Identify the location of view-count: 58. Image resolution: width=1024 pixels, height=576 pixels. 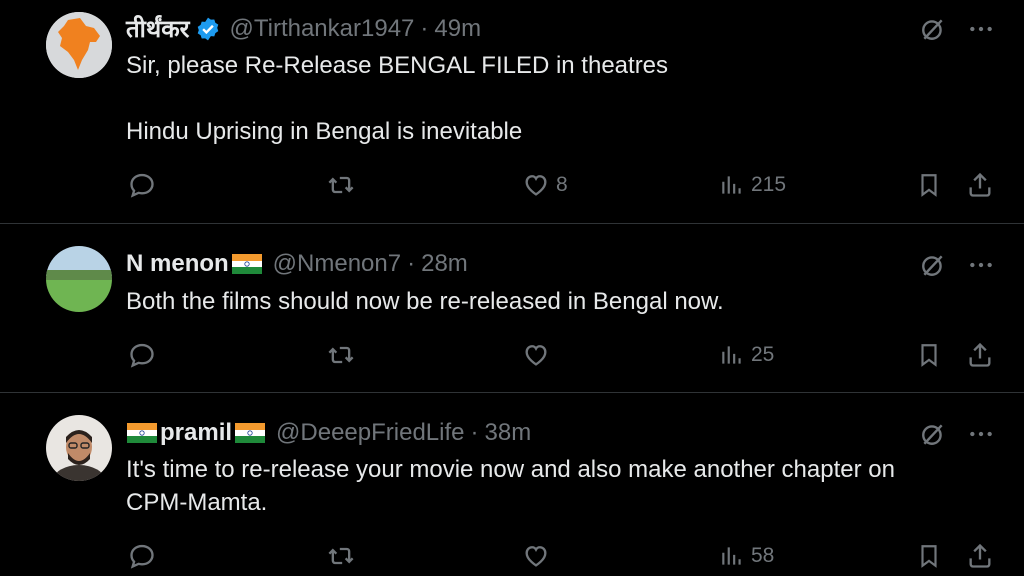
(763, 555).